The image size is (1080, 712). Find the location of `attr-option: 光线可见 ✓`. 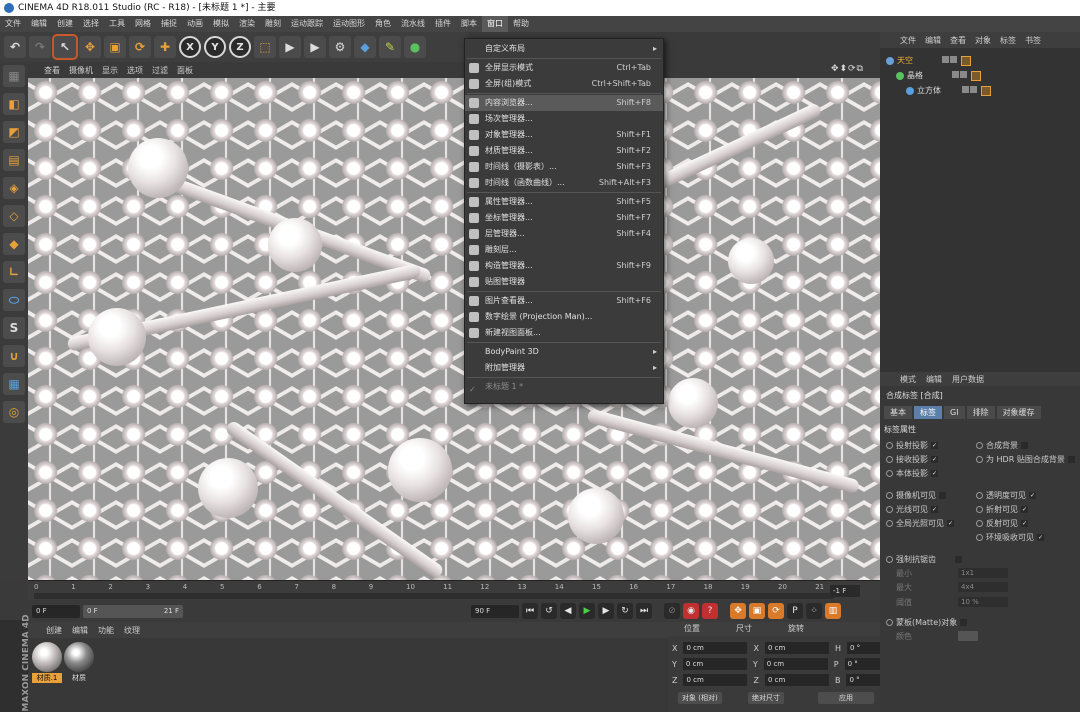

attr-option: 光线可见 ✓ is located at coordinates (912, 509).